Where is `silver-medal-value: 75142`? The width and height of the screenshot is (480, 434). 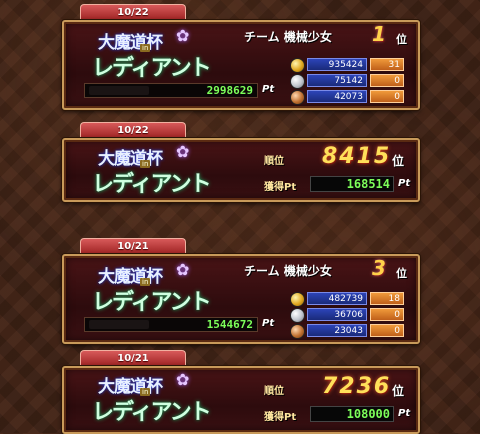 silver-medal-value: 75142 is located at coordinates (337, 80).